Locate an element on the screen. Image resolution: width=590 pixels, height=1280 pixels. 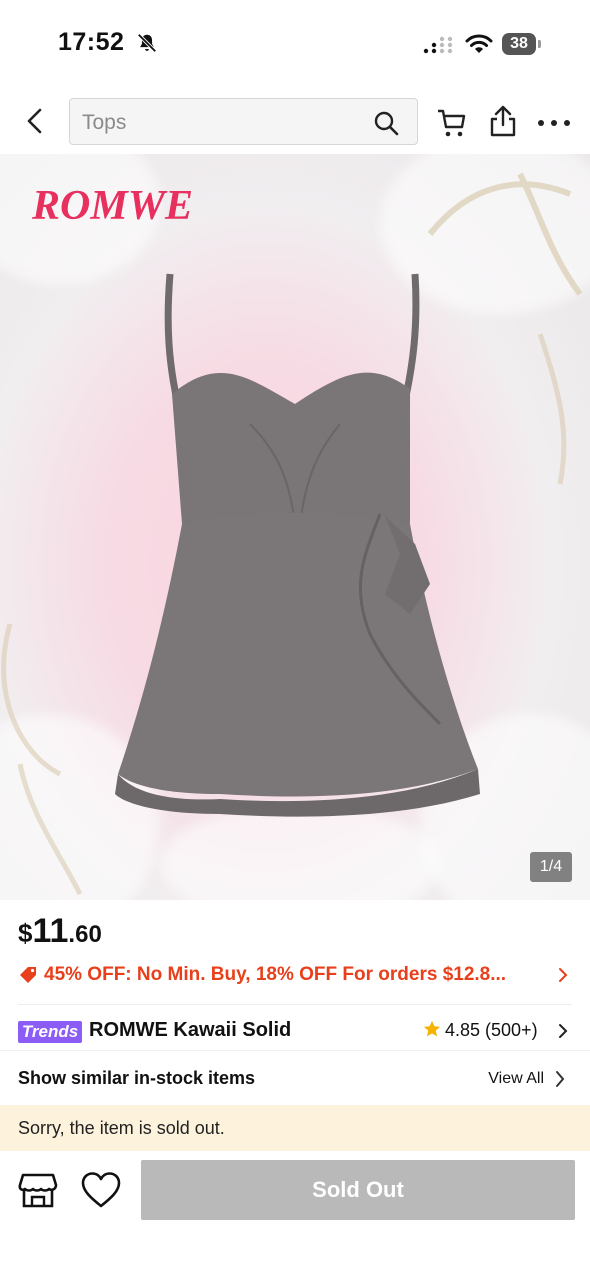
rating: 4.85 (500+) is located at coordinates (480, 1030).